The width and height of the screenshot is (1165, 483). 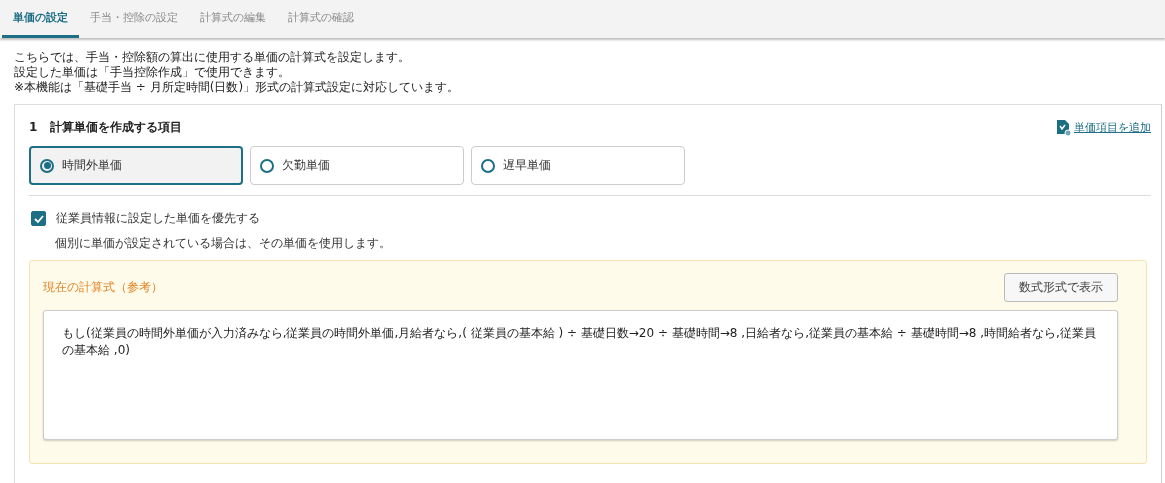 I want to click on radio-option: 時間外単価, so click(x=136, y=165).